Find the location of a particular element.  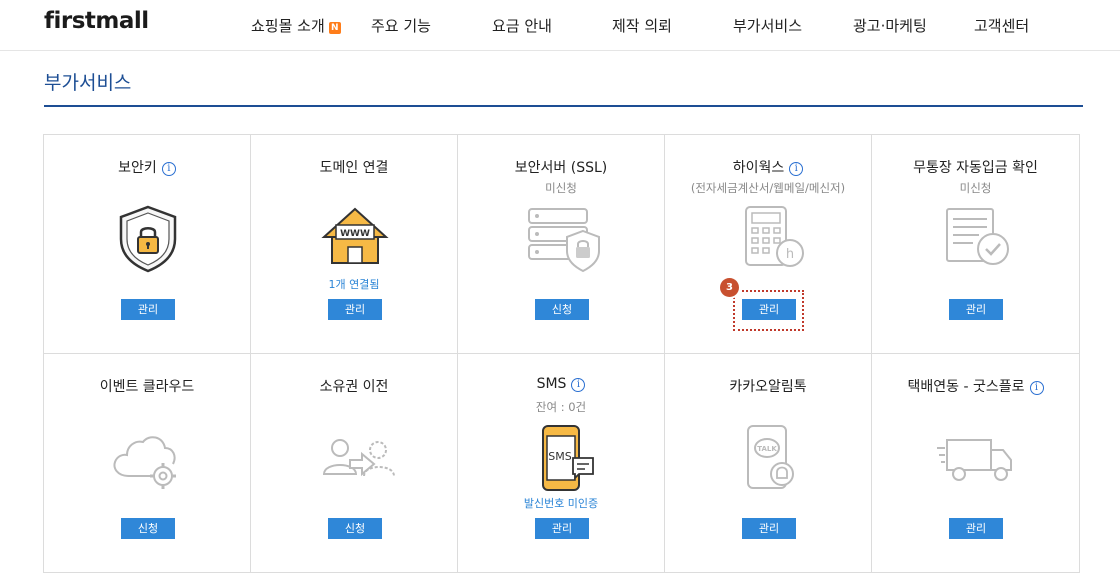

service-card-kakao-alimtalk: 카카오알림톡 TALK 관리 is located at coordinates (768, 463).